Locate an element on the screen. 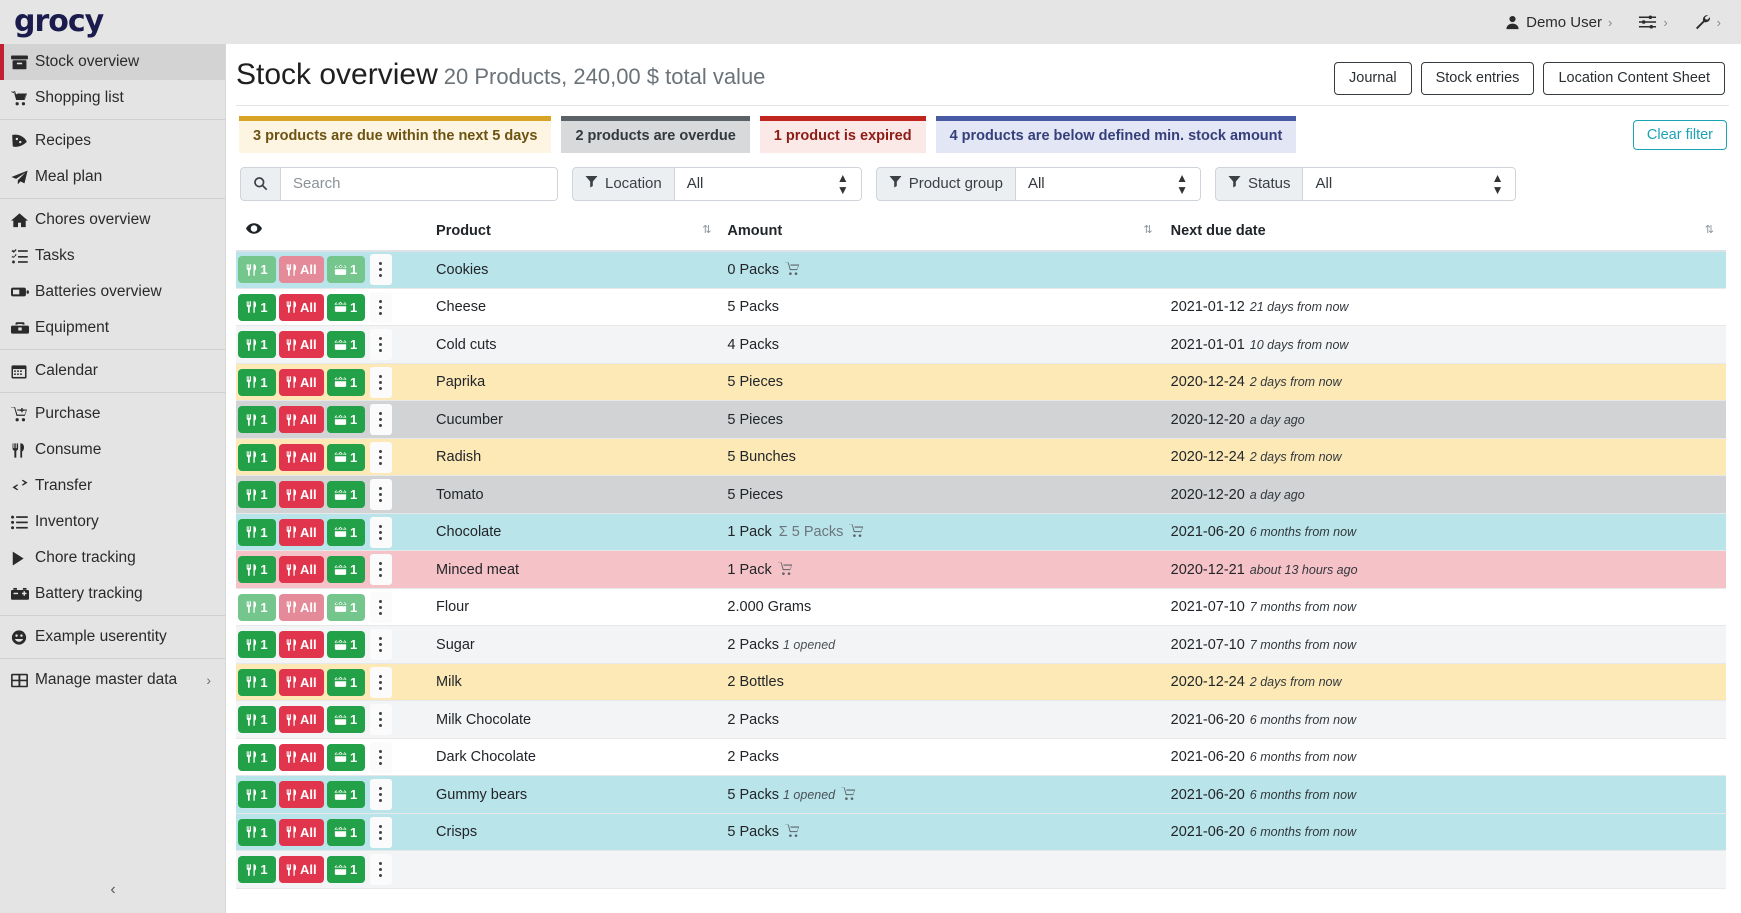  table-row: 1 All 1 Cucumber 5 Pieces 2020-12-20 a day ago is located at coordinates (981, 419).